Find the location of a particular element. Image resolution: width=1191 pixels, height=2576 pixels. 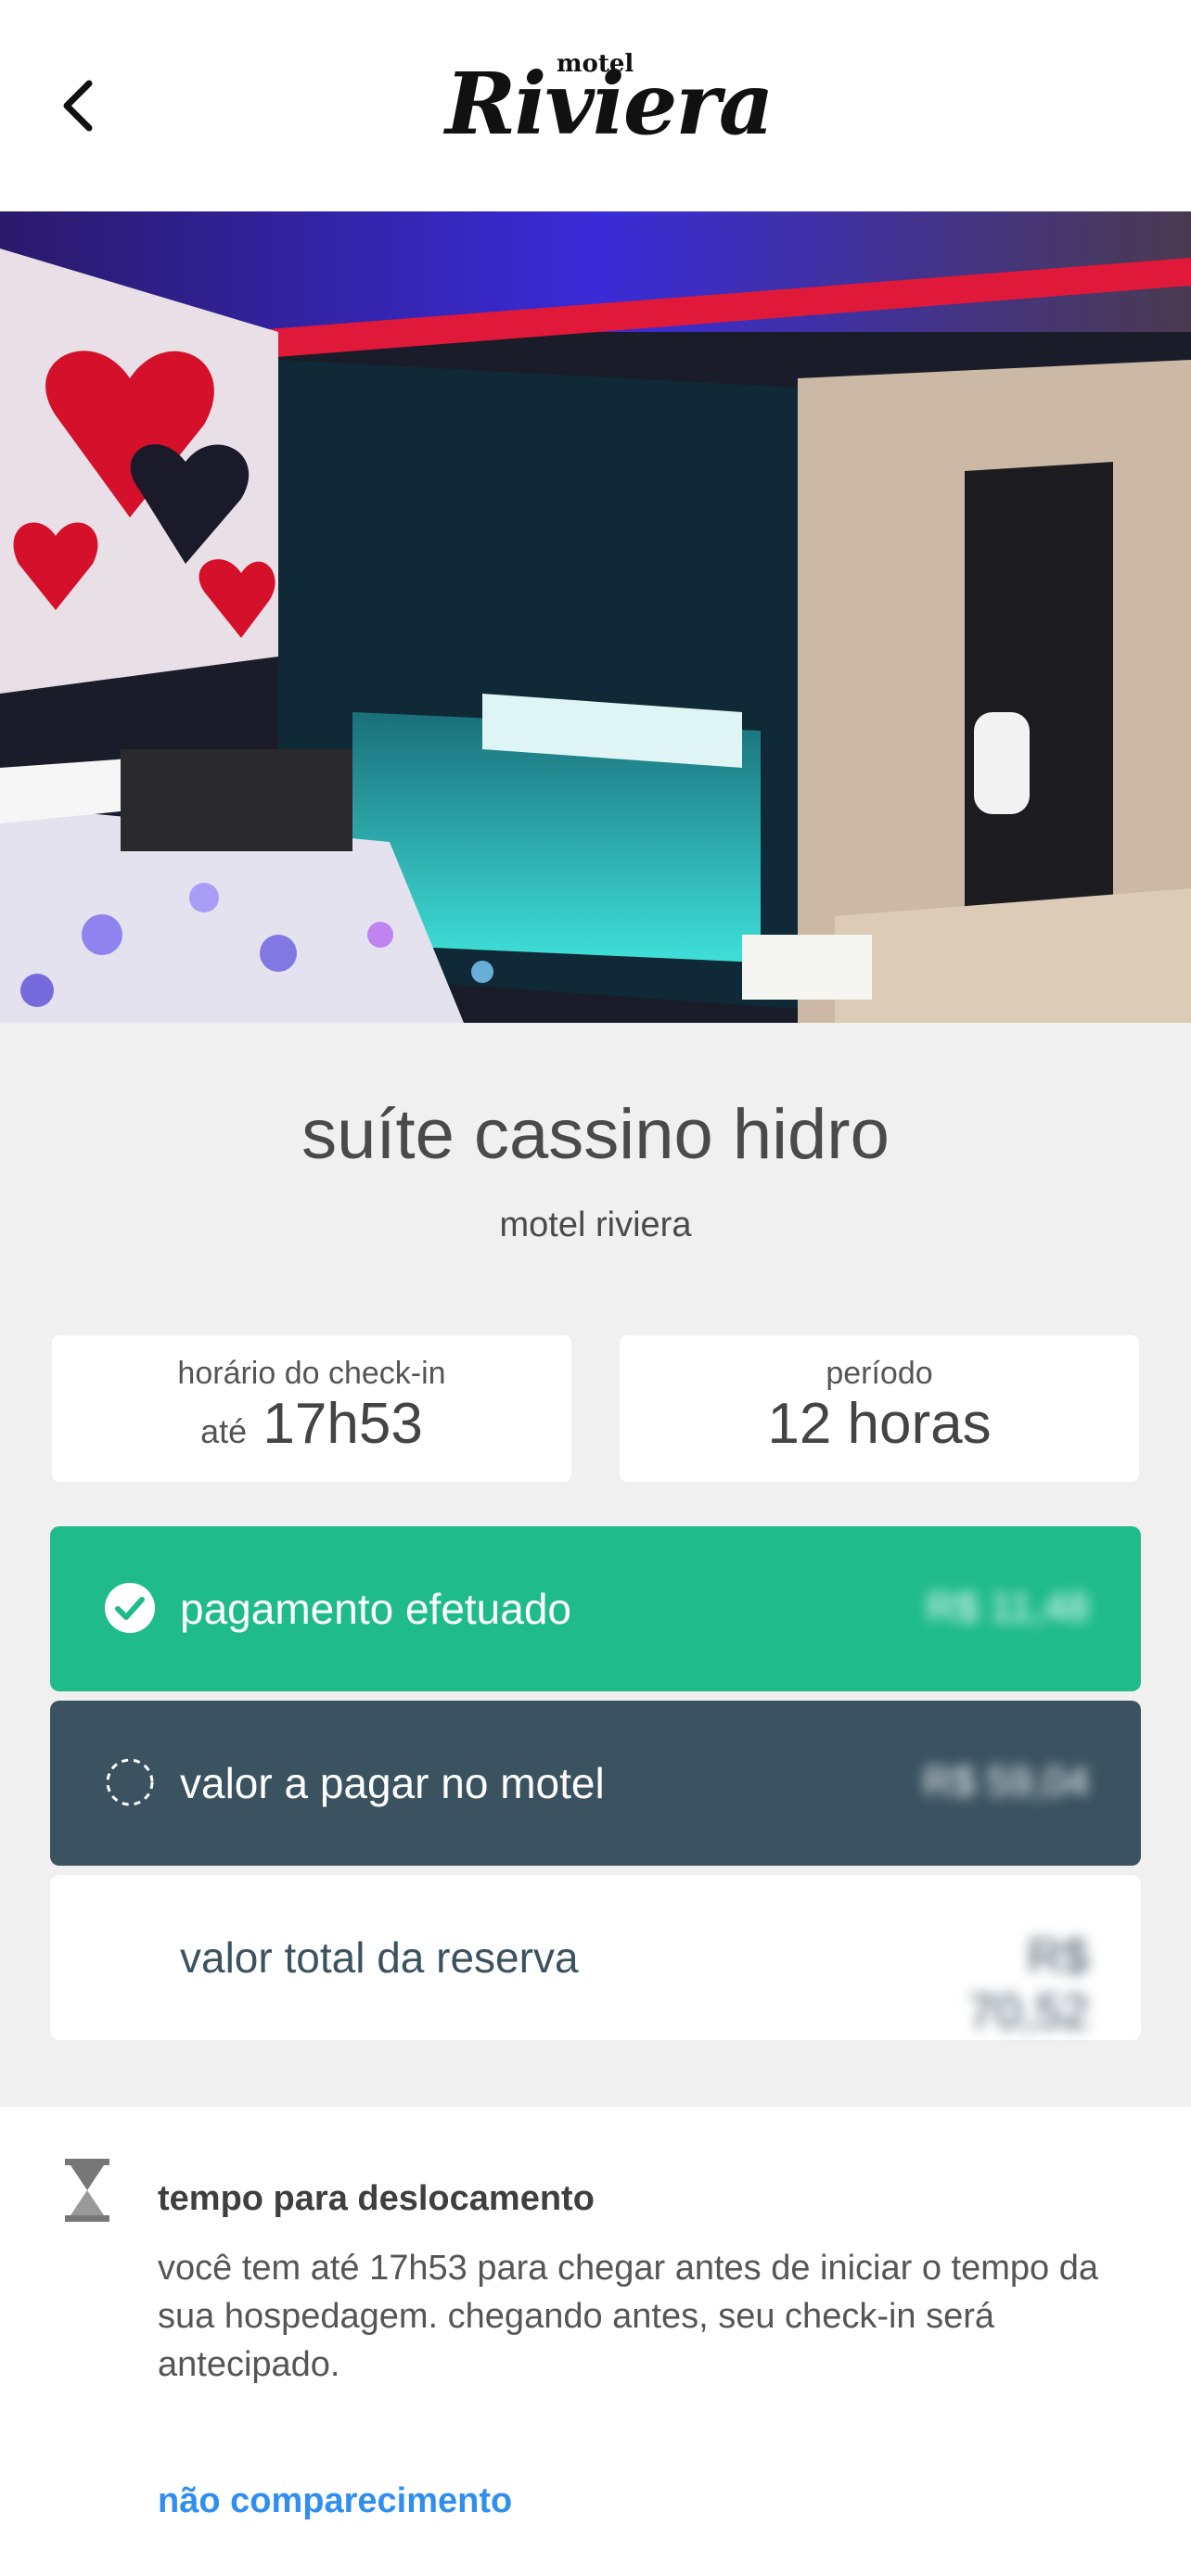

logo-prefix: motel is located at coordinates (595, 64).